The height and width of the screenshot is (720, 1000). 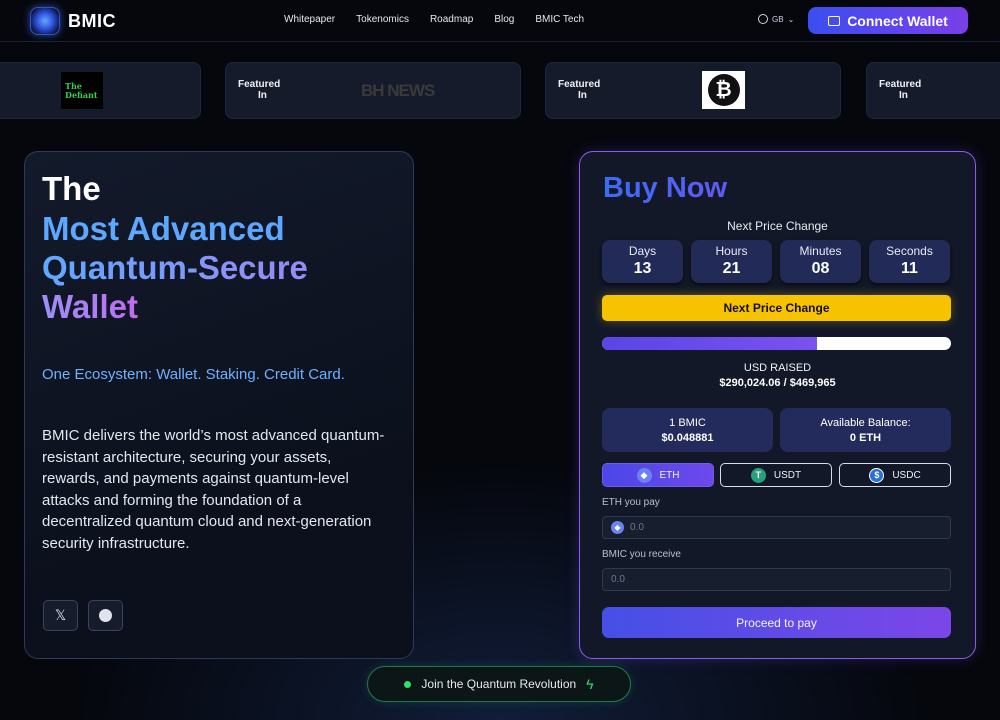 I want to click on the-defiant-logo: The Defiant, so click(x=82, y=90).